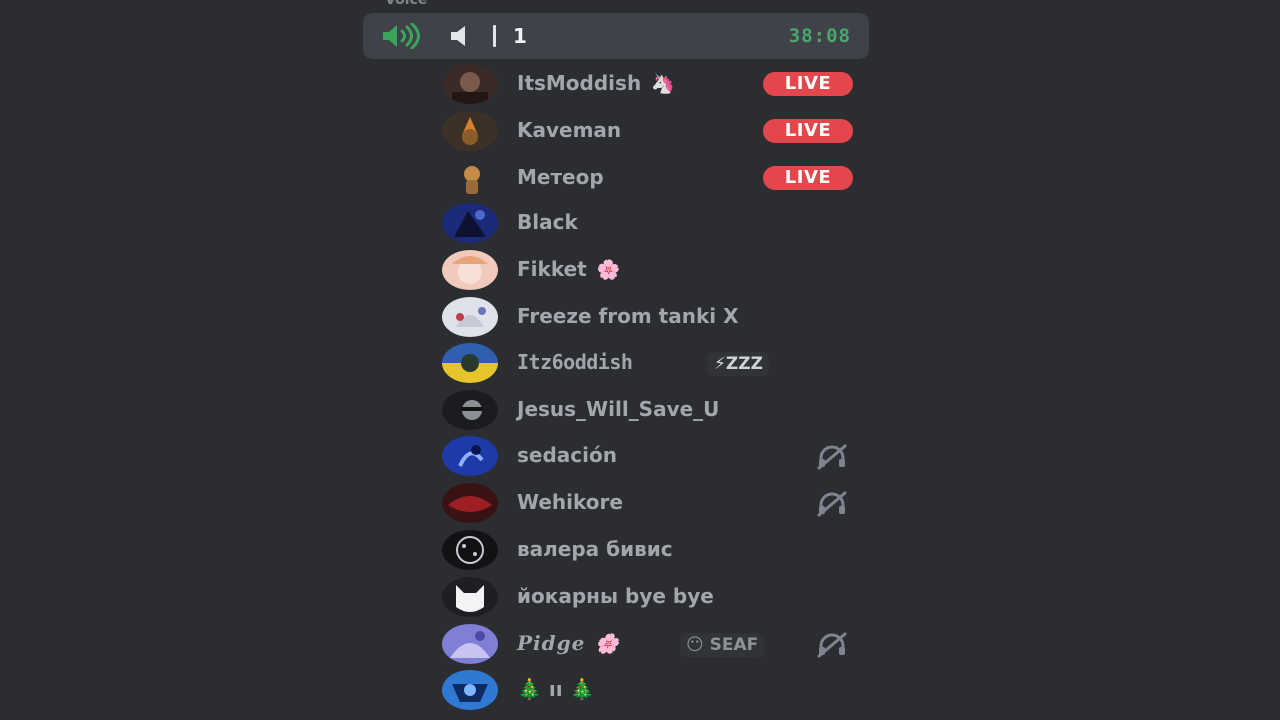  Describe the element at coordinates (560, 177) in the screenshot. I see `username: Метеор` at that location.